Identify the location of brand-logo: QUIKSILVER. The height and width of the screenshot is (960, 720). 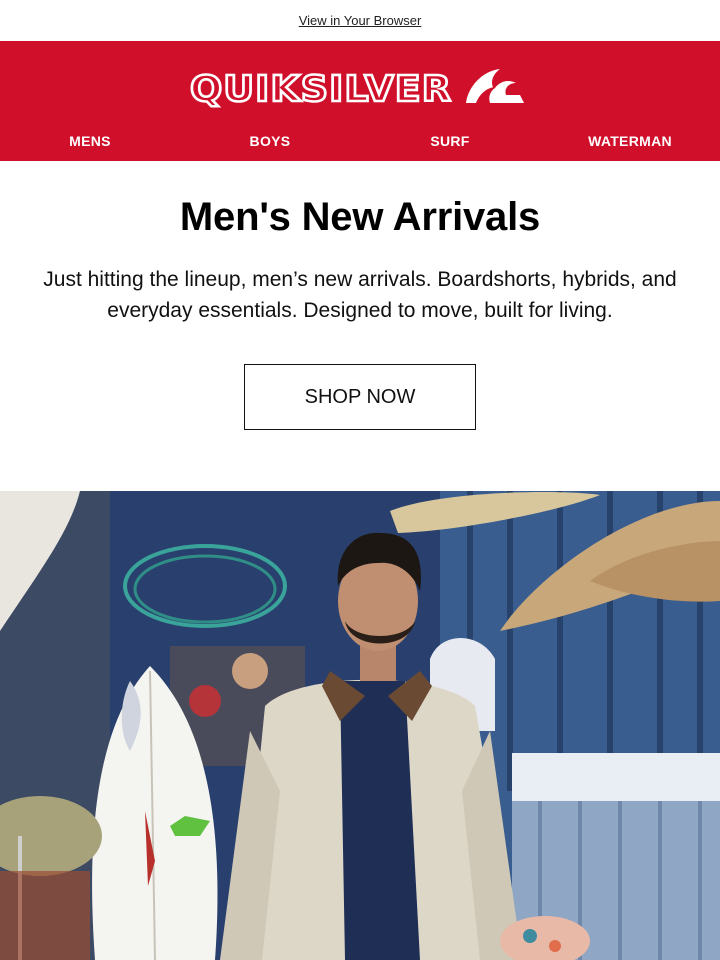
(360, 87).